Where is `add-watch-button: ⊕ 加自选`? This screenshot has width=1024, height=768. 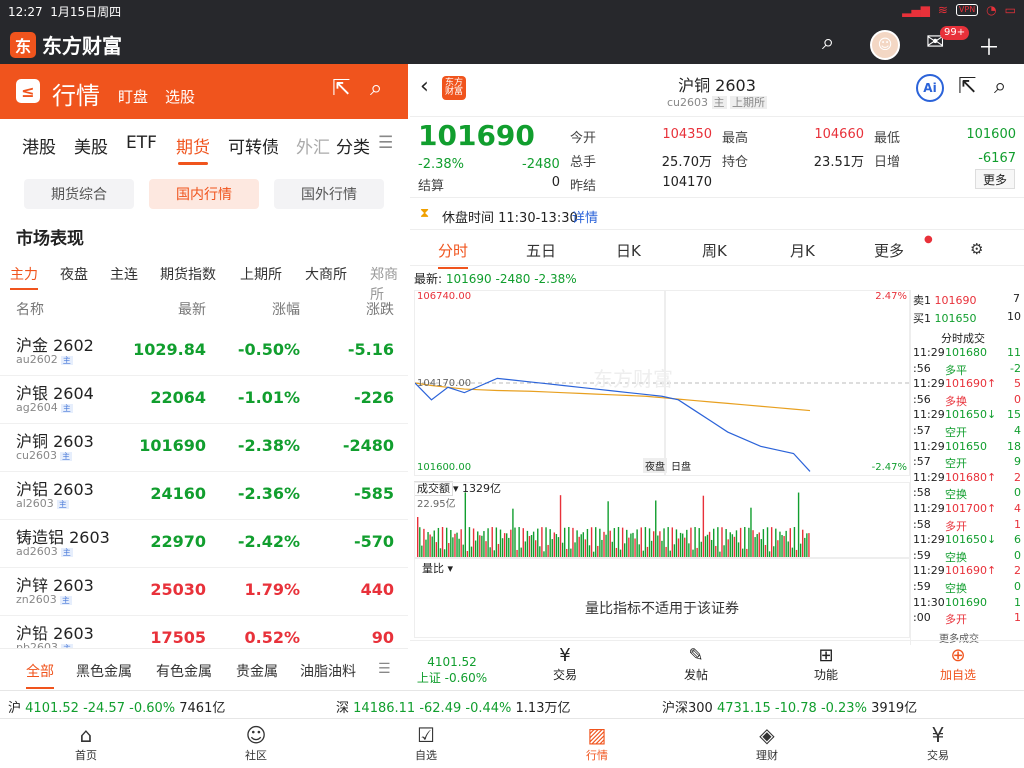 add-watch-button: ⊕ 加自选 is located at coordinates (958, 664).